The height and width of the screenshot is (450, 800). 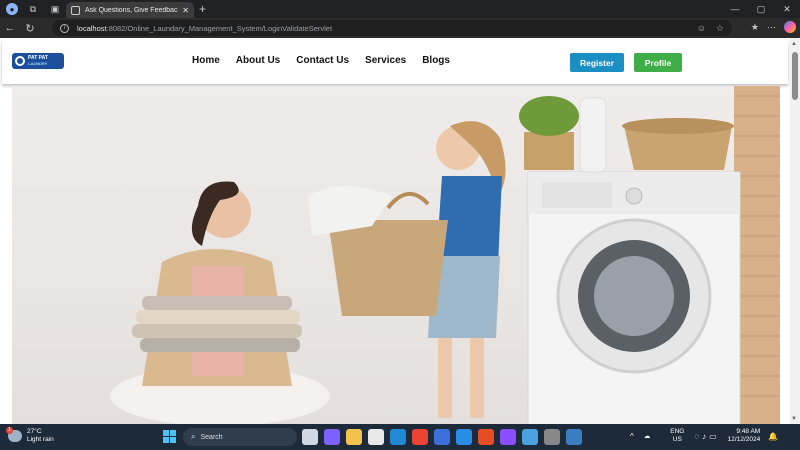 I want to click on store-icon, so click(x=376, y=437).